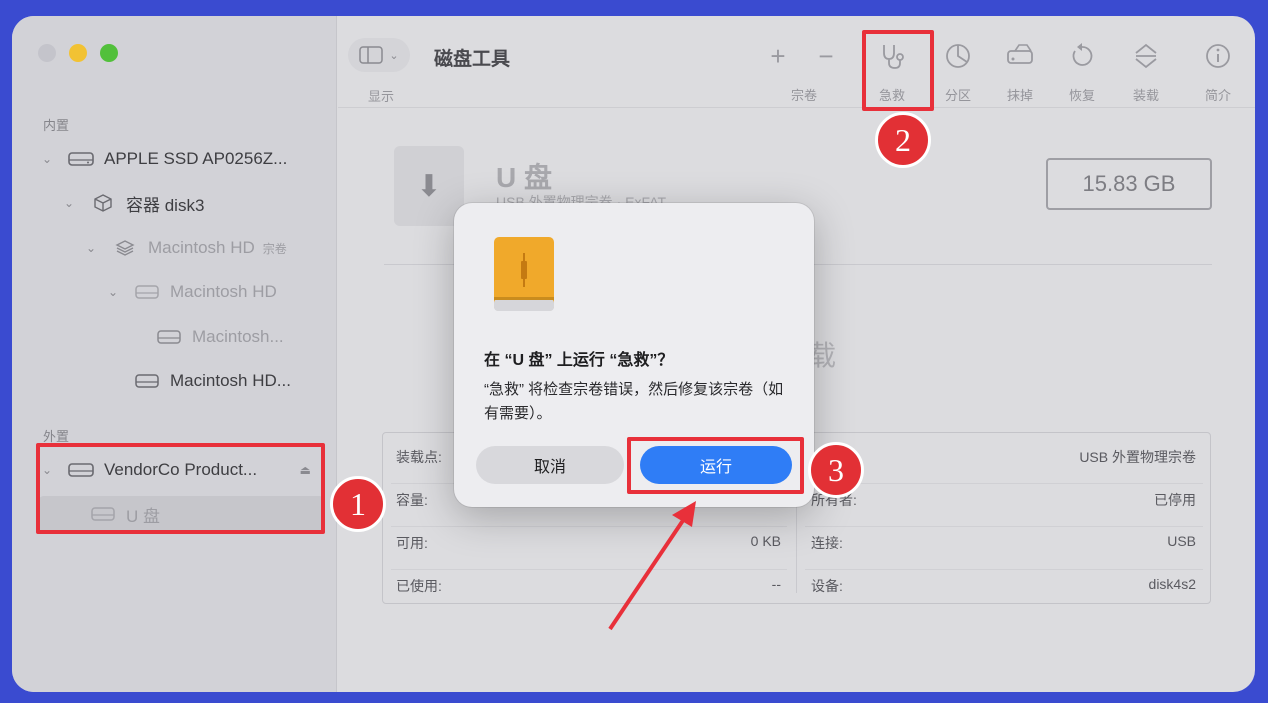 The image size is (1268, 703). Describe the element at coordinates (634, 401) in the screenshot. I see `dialog-message: “急救” 将检查宗卷错误，然后修复该宗卷（如有需要）。` at that location.